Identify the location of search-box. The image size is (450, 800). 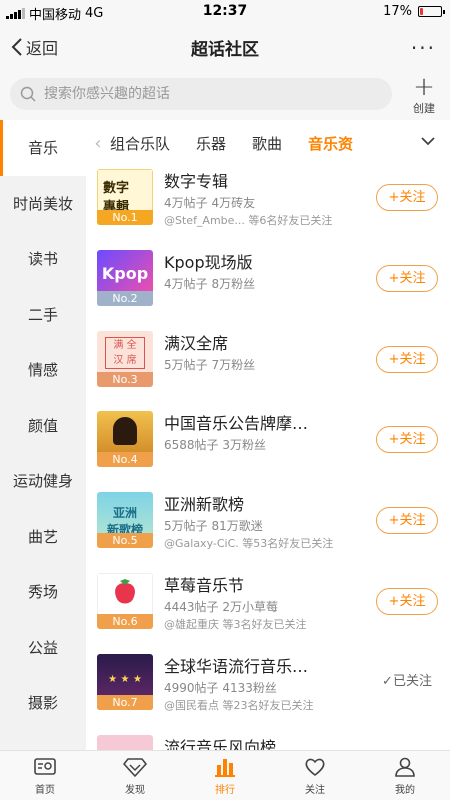
(201, 94).